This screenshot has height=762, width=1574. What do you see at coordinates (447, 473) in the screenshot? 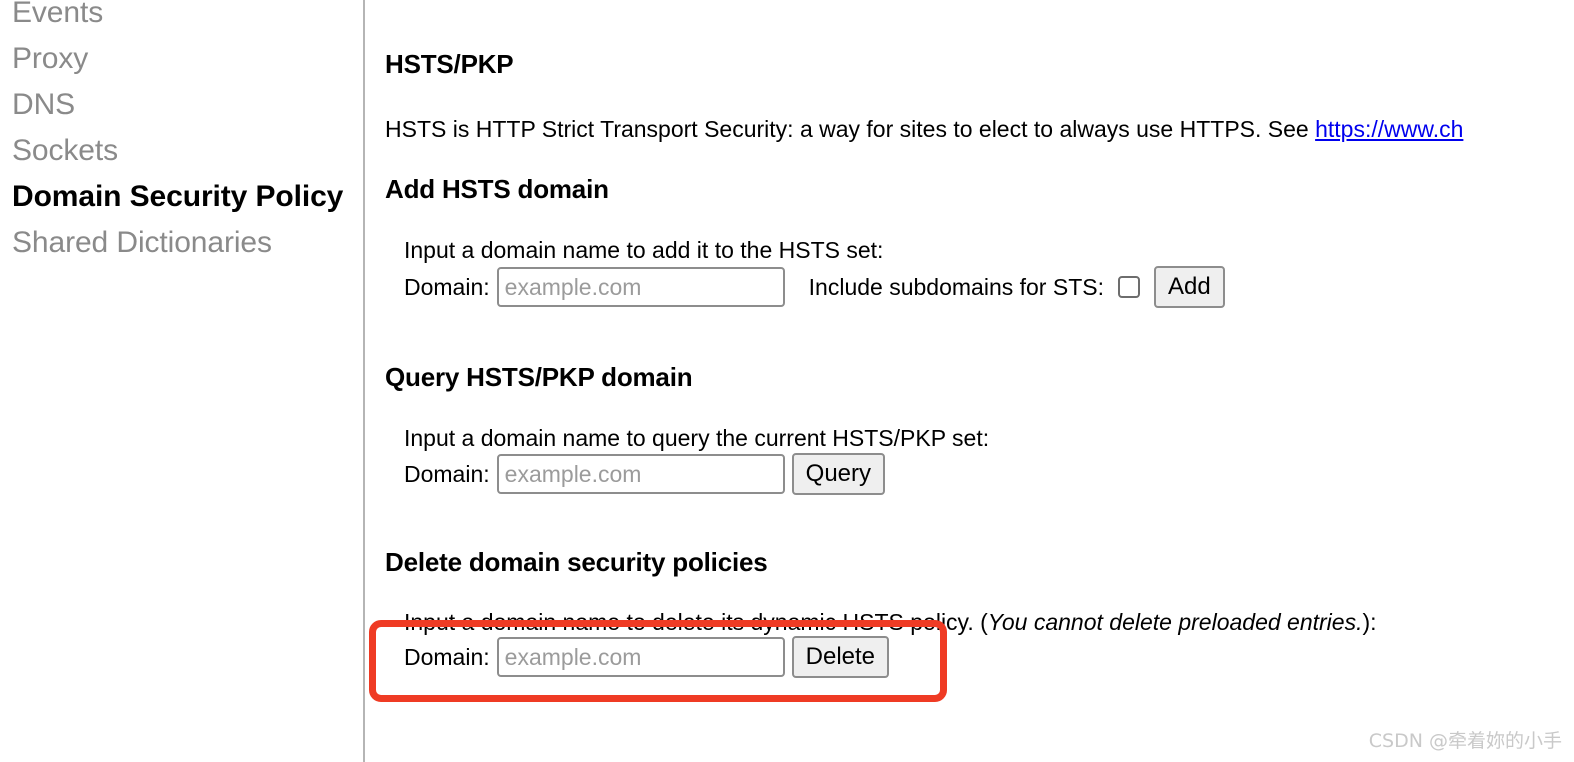
I see `query-domain-label: Domain:` at bounding box center [447, 473].